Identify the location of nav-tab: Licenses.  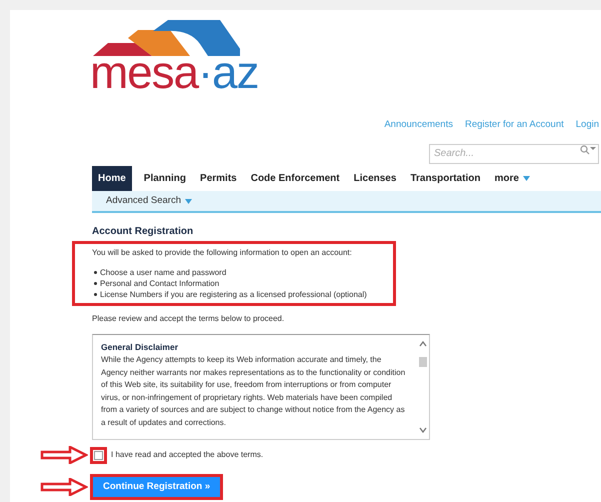
(375, 179).